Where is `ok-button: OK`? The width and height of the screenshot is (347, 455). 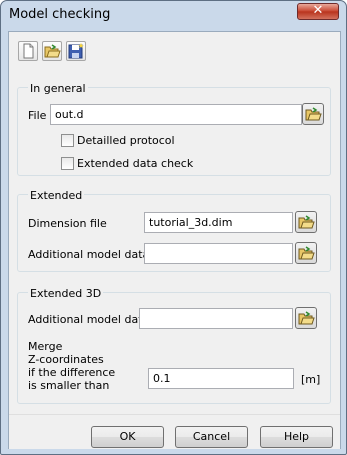 ok-button: OK is located at coordinates (127, 437).